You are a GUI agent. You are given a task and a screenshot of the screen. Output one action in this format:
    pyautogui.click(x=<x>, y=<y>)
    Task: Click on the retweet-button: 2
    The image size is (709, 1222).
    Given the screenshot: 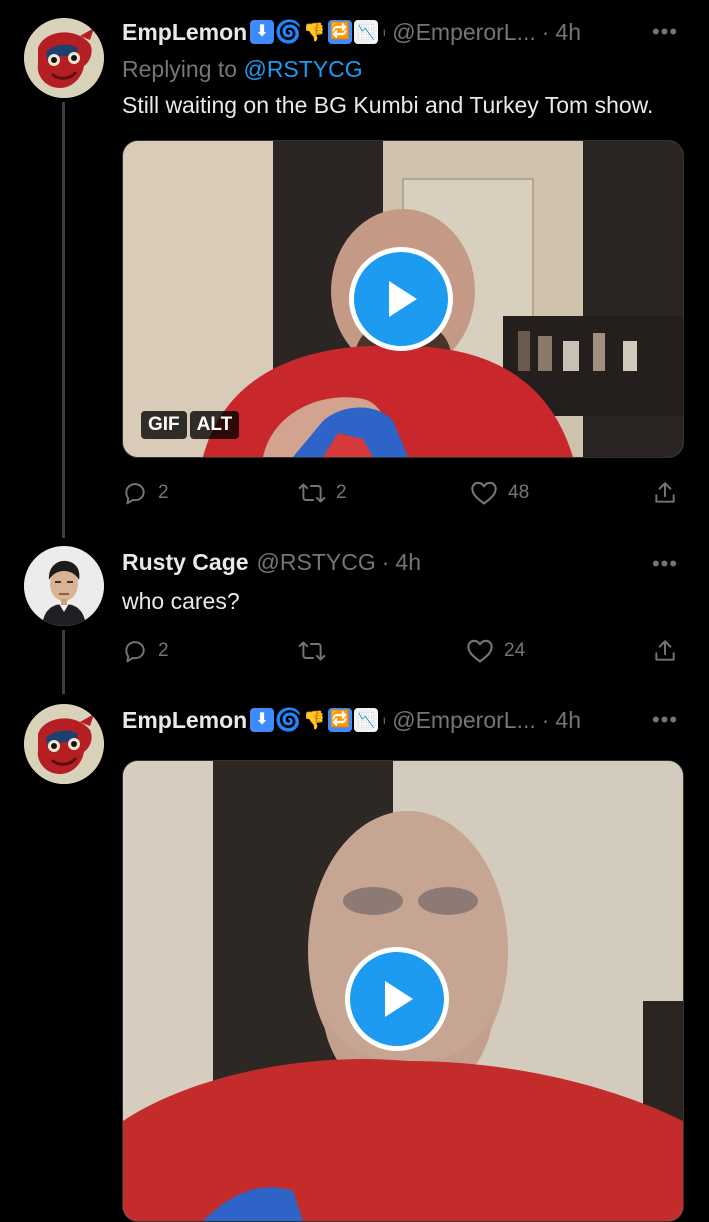 What is the action you would take?
    pyautogui.click(x=322, y=493)
    